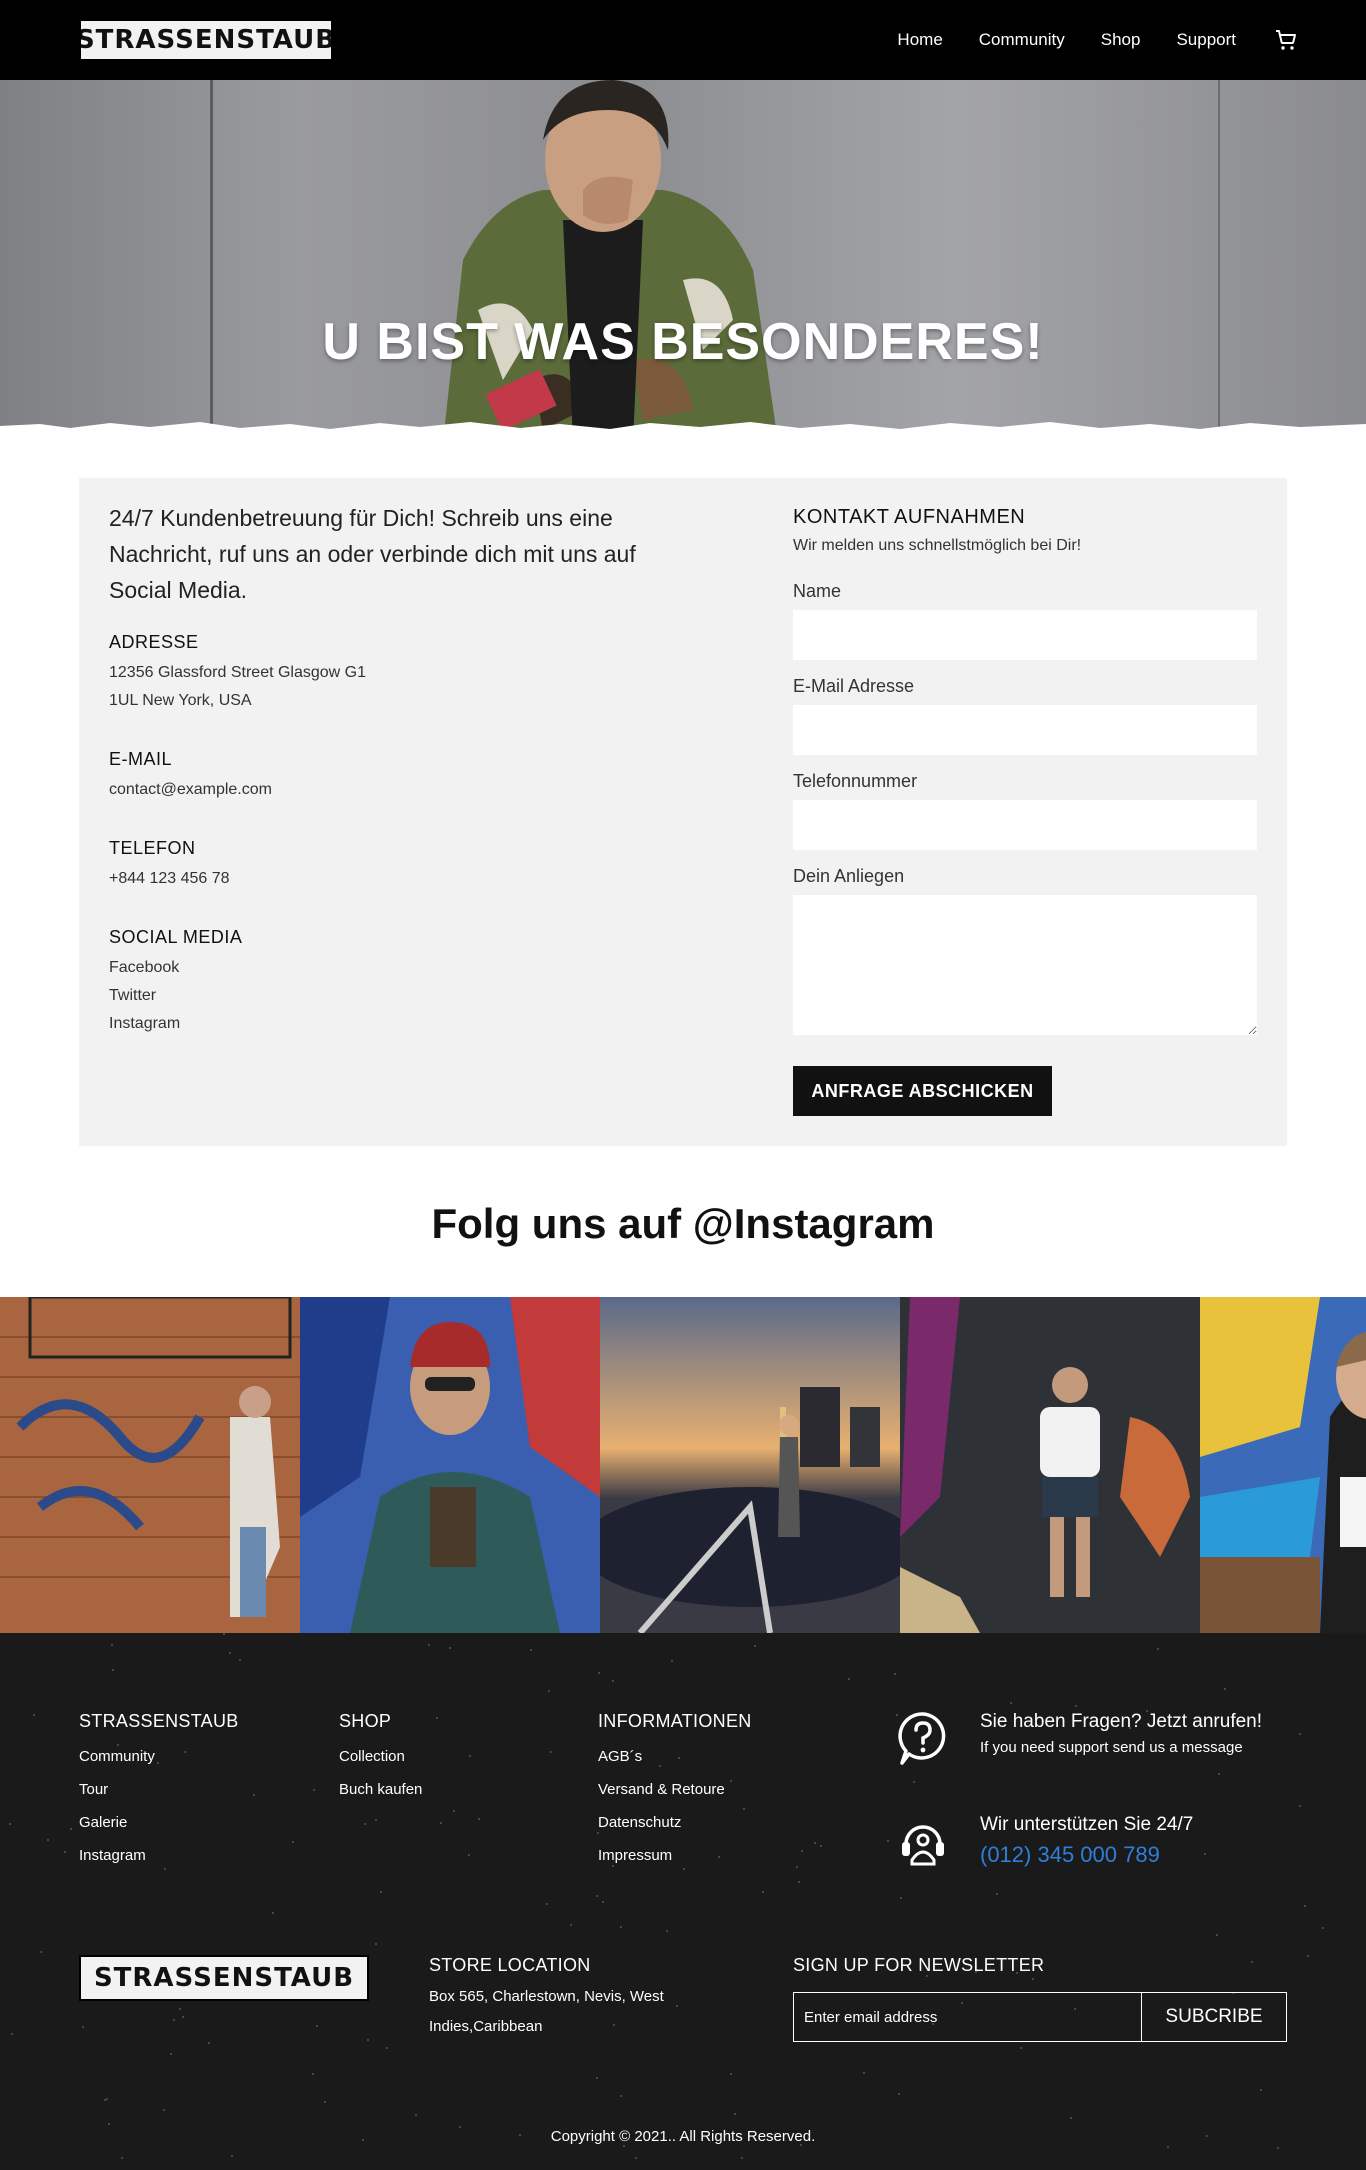 The height and width of the screenshot is (2170, 1366). I want to click on footer-link-datenschutz: Datenschutz, so click(675, 1822).